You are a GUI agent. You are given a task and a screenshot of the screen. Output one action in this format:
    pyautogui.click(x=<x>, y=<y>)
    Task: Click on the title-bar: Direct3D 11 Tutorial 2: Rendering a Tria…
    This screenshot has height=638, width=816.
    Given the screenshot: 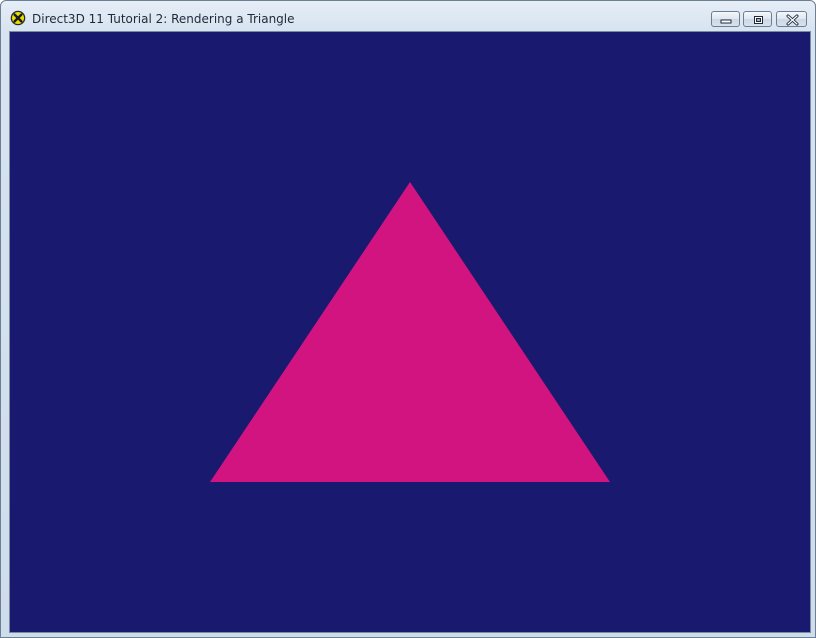 What is the action you would take?
    pyautogui.click(x=408, y=16)
    